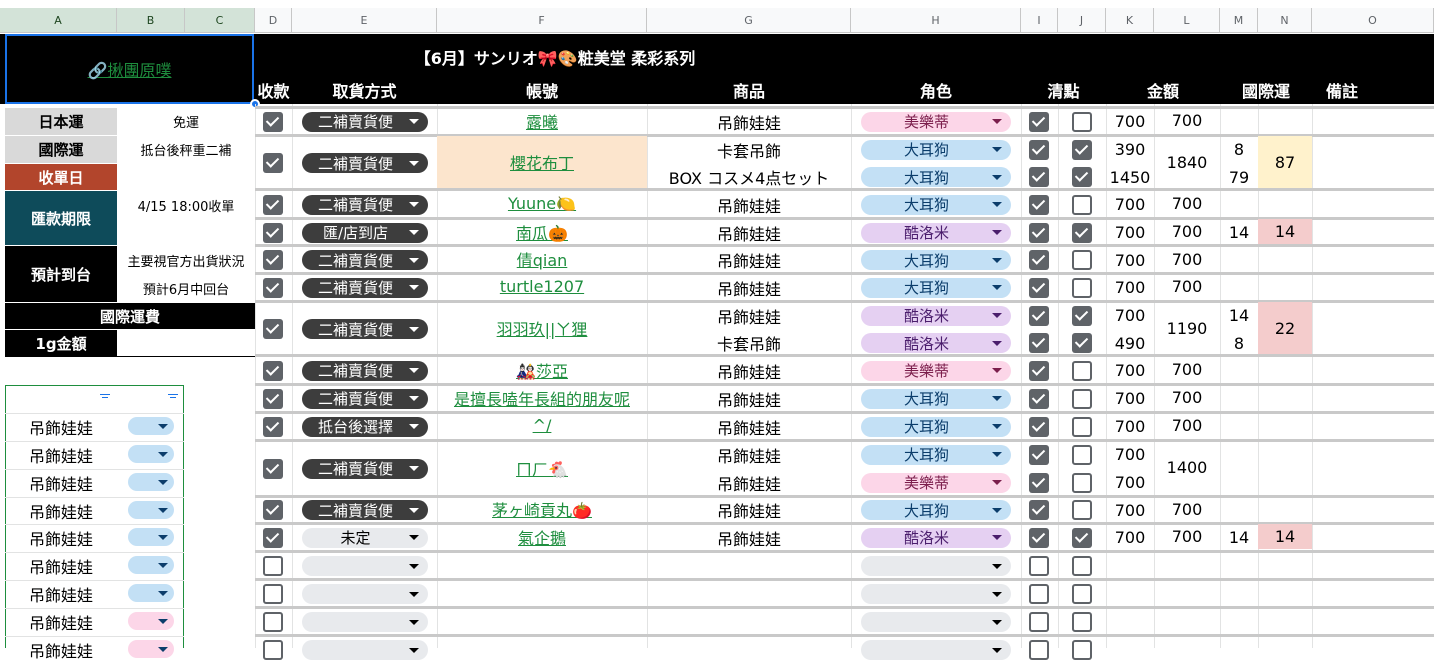 This screenshot has width=1434, height=663. What do you see at coordinates (542, 286) in the screenshot?
I see `account-link: turtle1207` at bounding box center [542, 286].